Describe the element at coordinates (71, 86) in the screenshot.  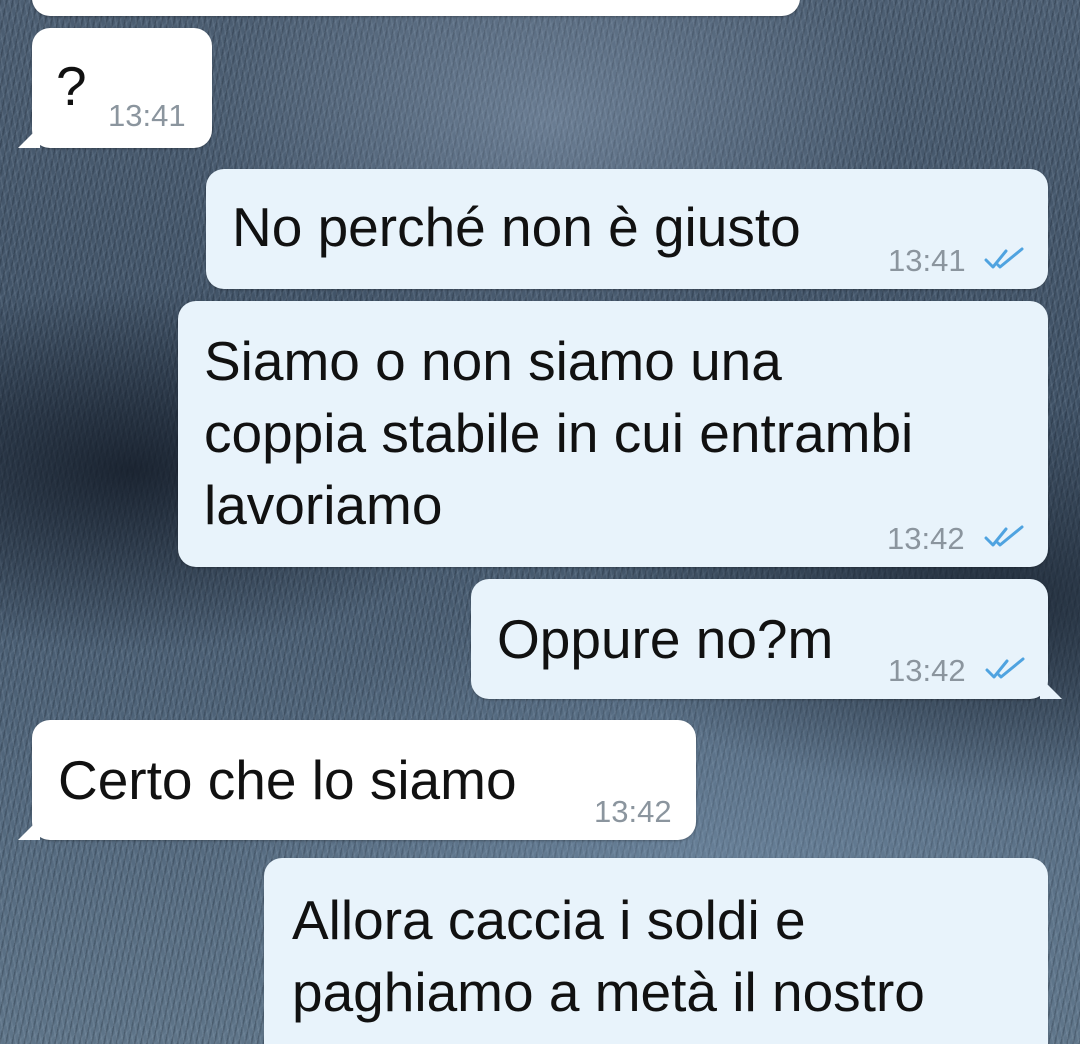
I see `message-text: ?` at that location.